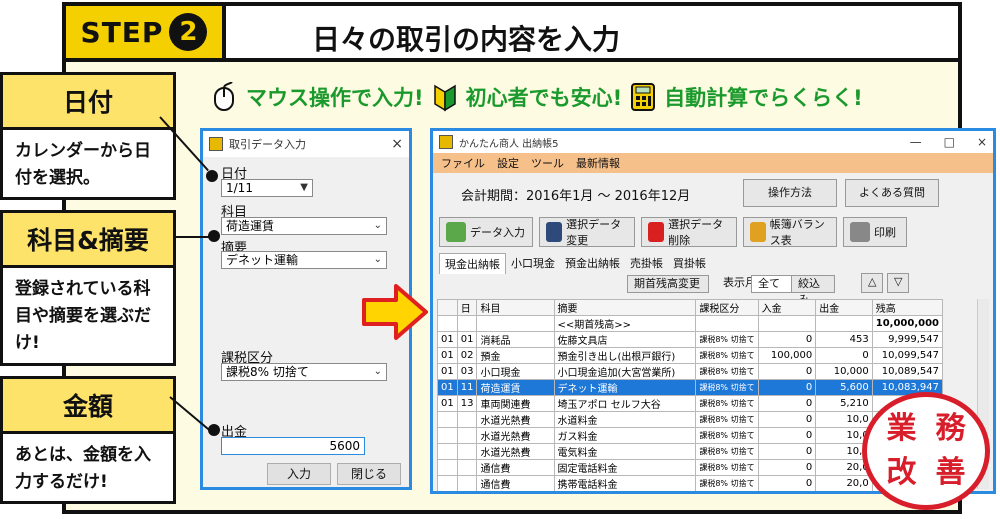 The height and width of the screenshot is (519, 1000). I want to click on description-select: デネット運輸 ⌄, so click(304, 260).